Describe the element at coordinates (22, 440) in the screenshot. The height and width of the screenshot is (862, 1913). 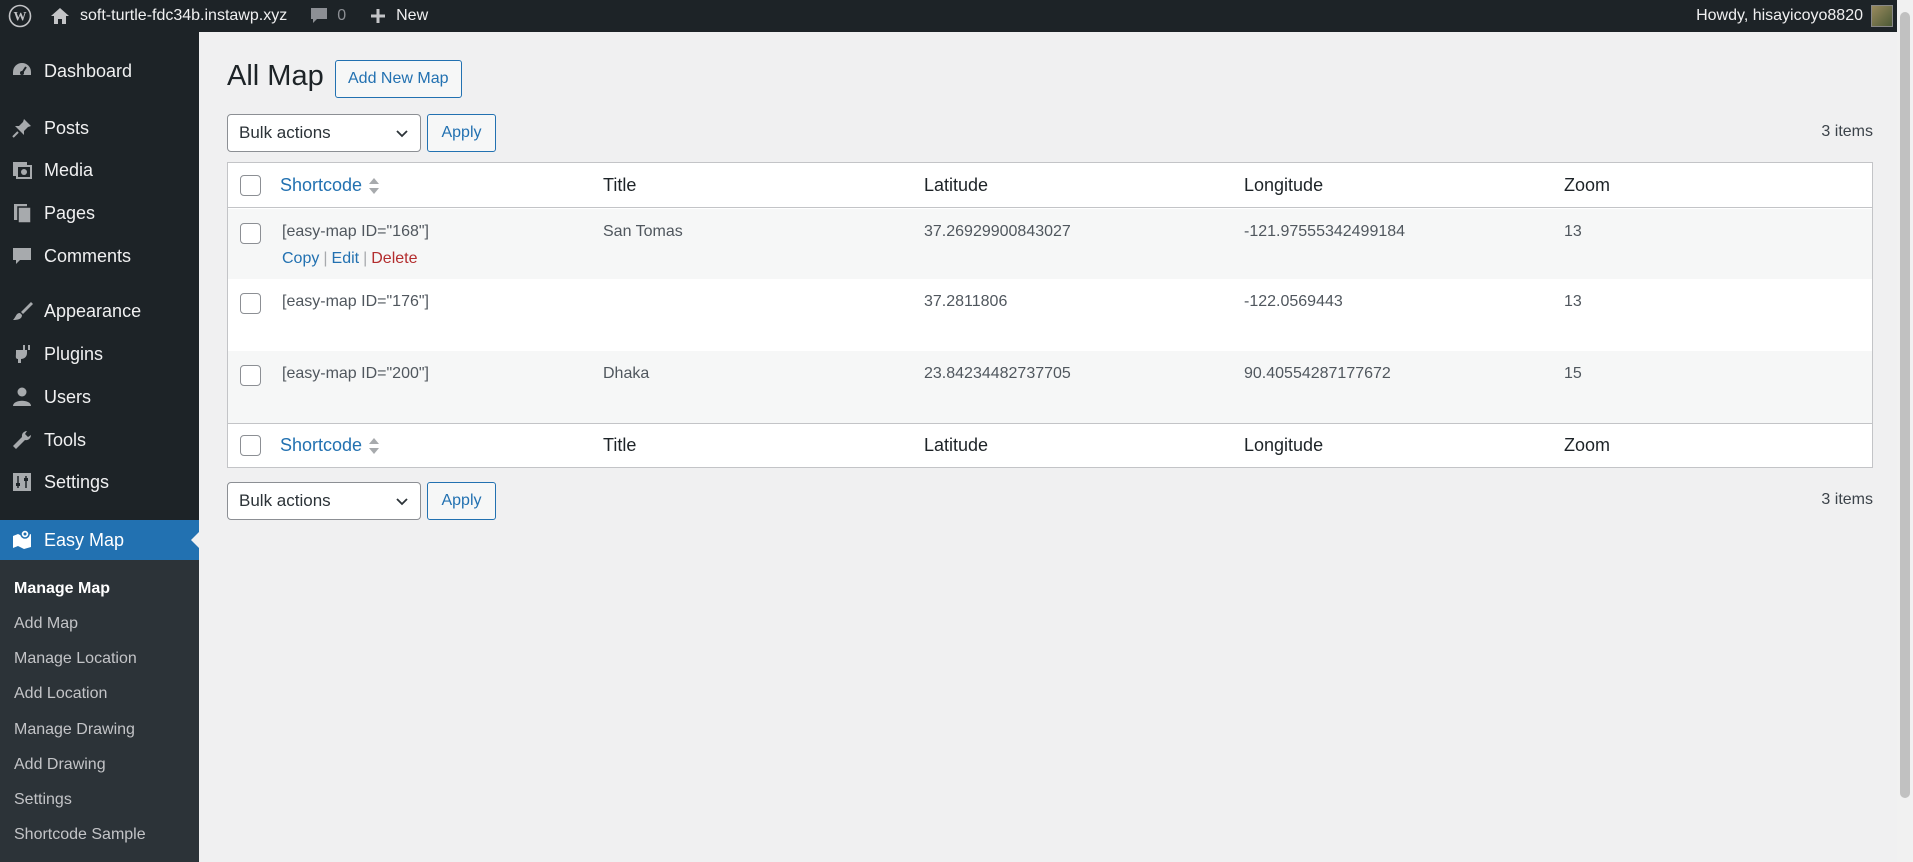
I see `wrench-icon` at that location.